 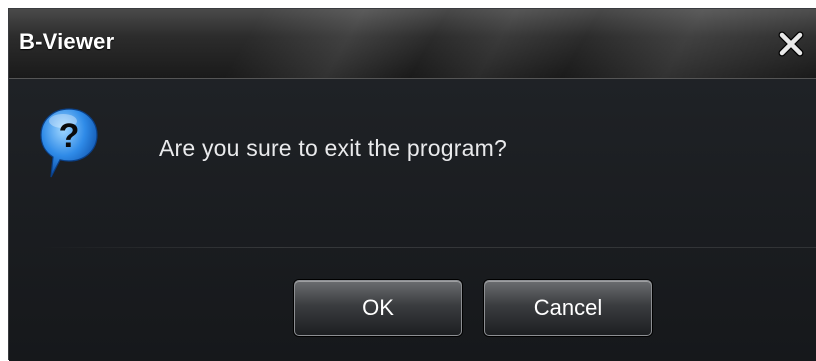 What do you see at coordinates (378, 308) in the screenshot?
I see `ok-button: OK` at bounding box center [378, 308].